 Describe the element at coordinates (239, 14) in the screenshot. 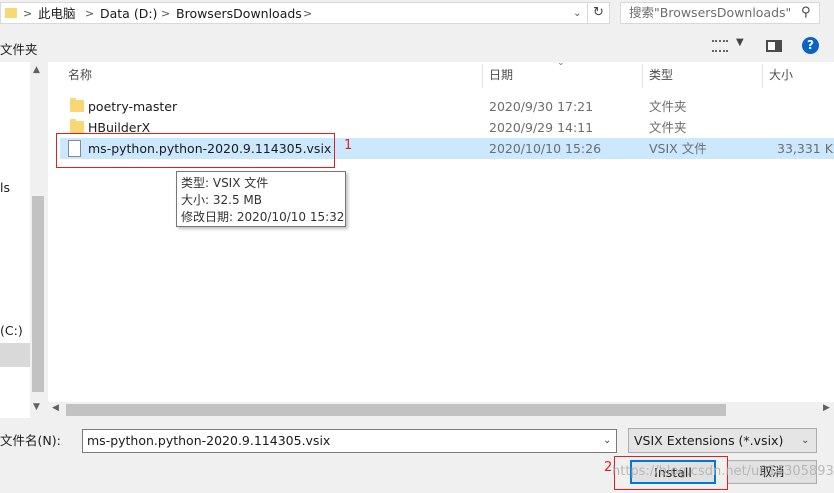

I see `breadcrumb-item-folder: BrowsersDownloads` at that location.